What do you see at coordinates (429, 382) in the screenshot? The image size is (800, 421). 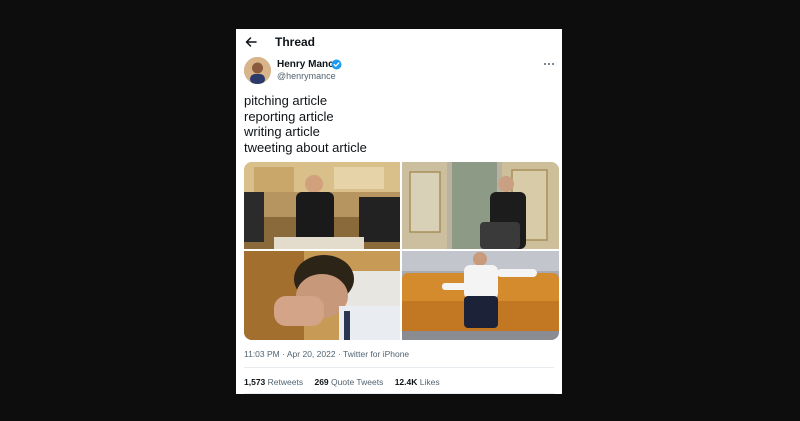 I see `likes-label: Likes` at bounding box center [429, 382].